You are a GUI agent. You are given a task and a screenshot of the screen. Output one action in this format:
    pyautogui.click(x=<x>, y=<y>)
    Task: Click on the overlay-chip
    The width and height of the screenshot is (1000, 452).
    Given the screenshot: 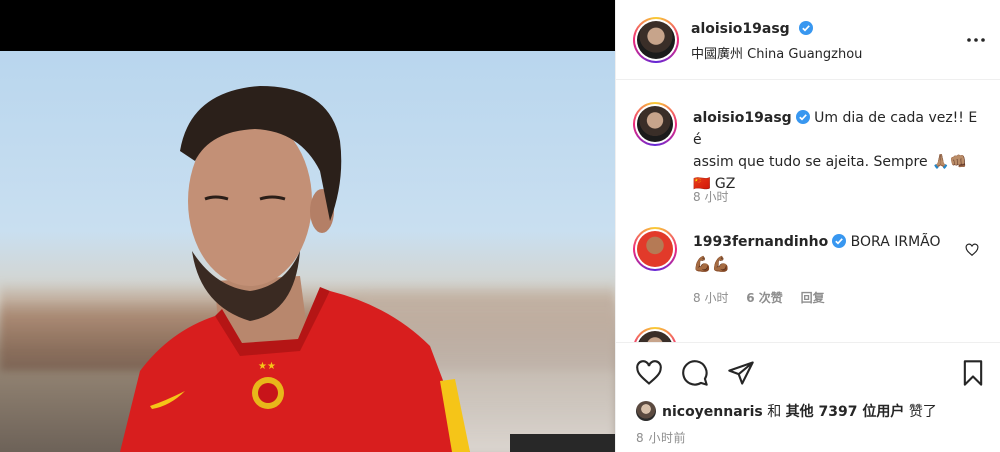 What is the action you would take?
    pyautogui.click(x=562, y=443)
    